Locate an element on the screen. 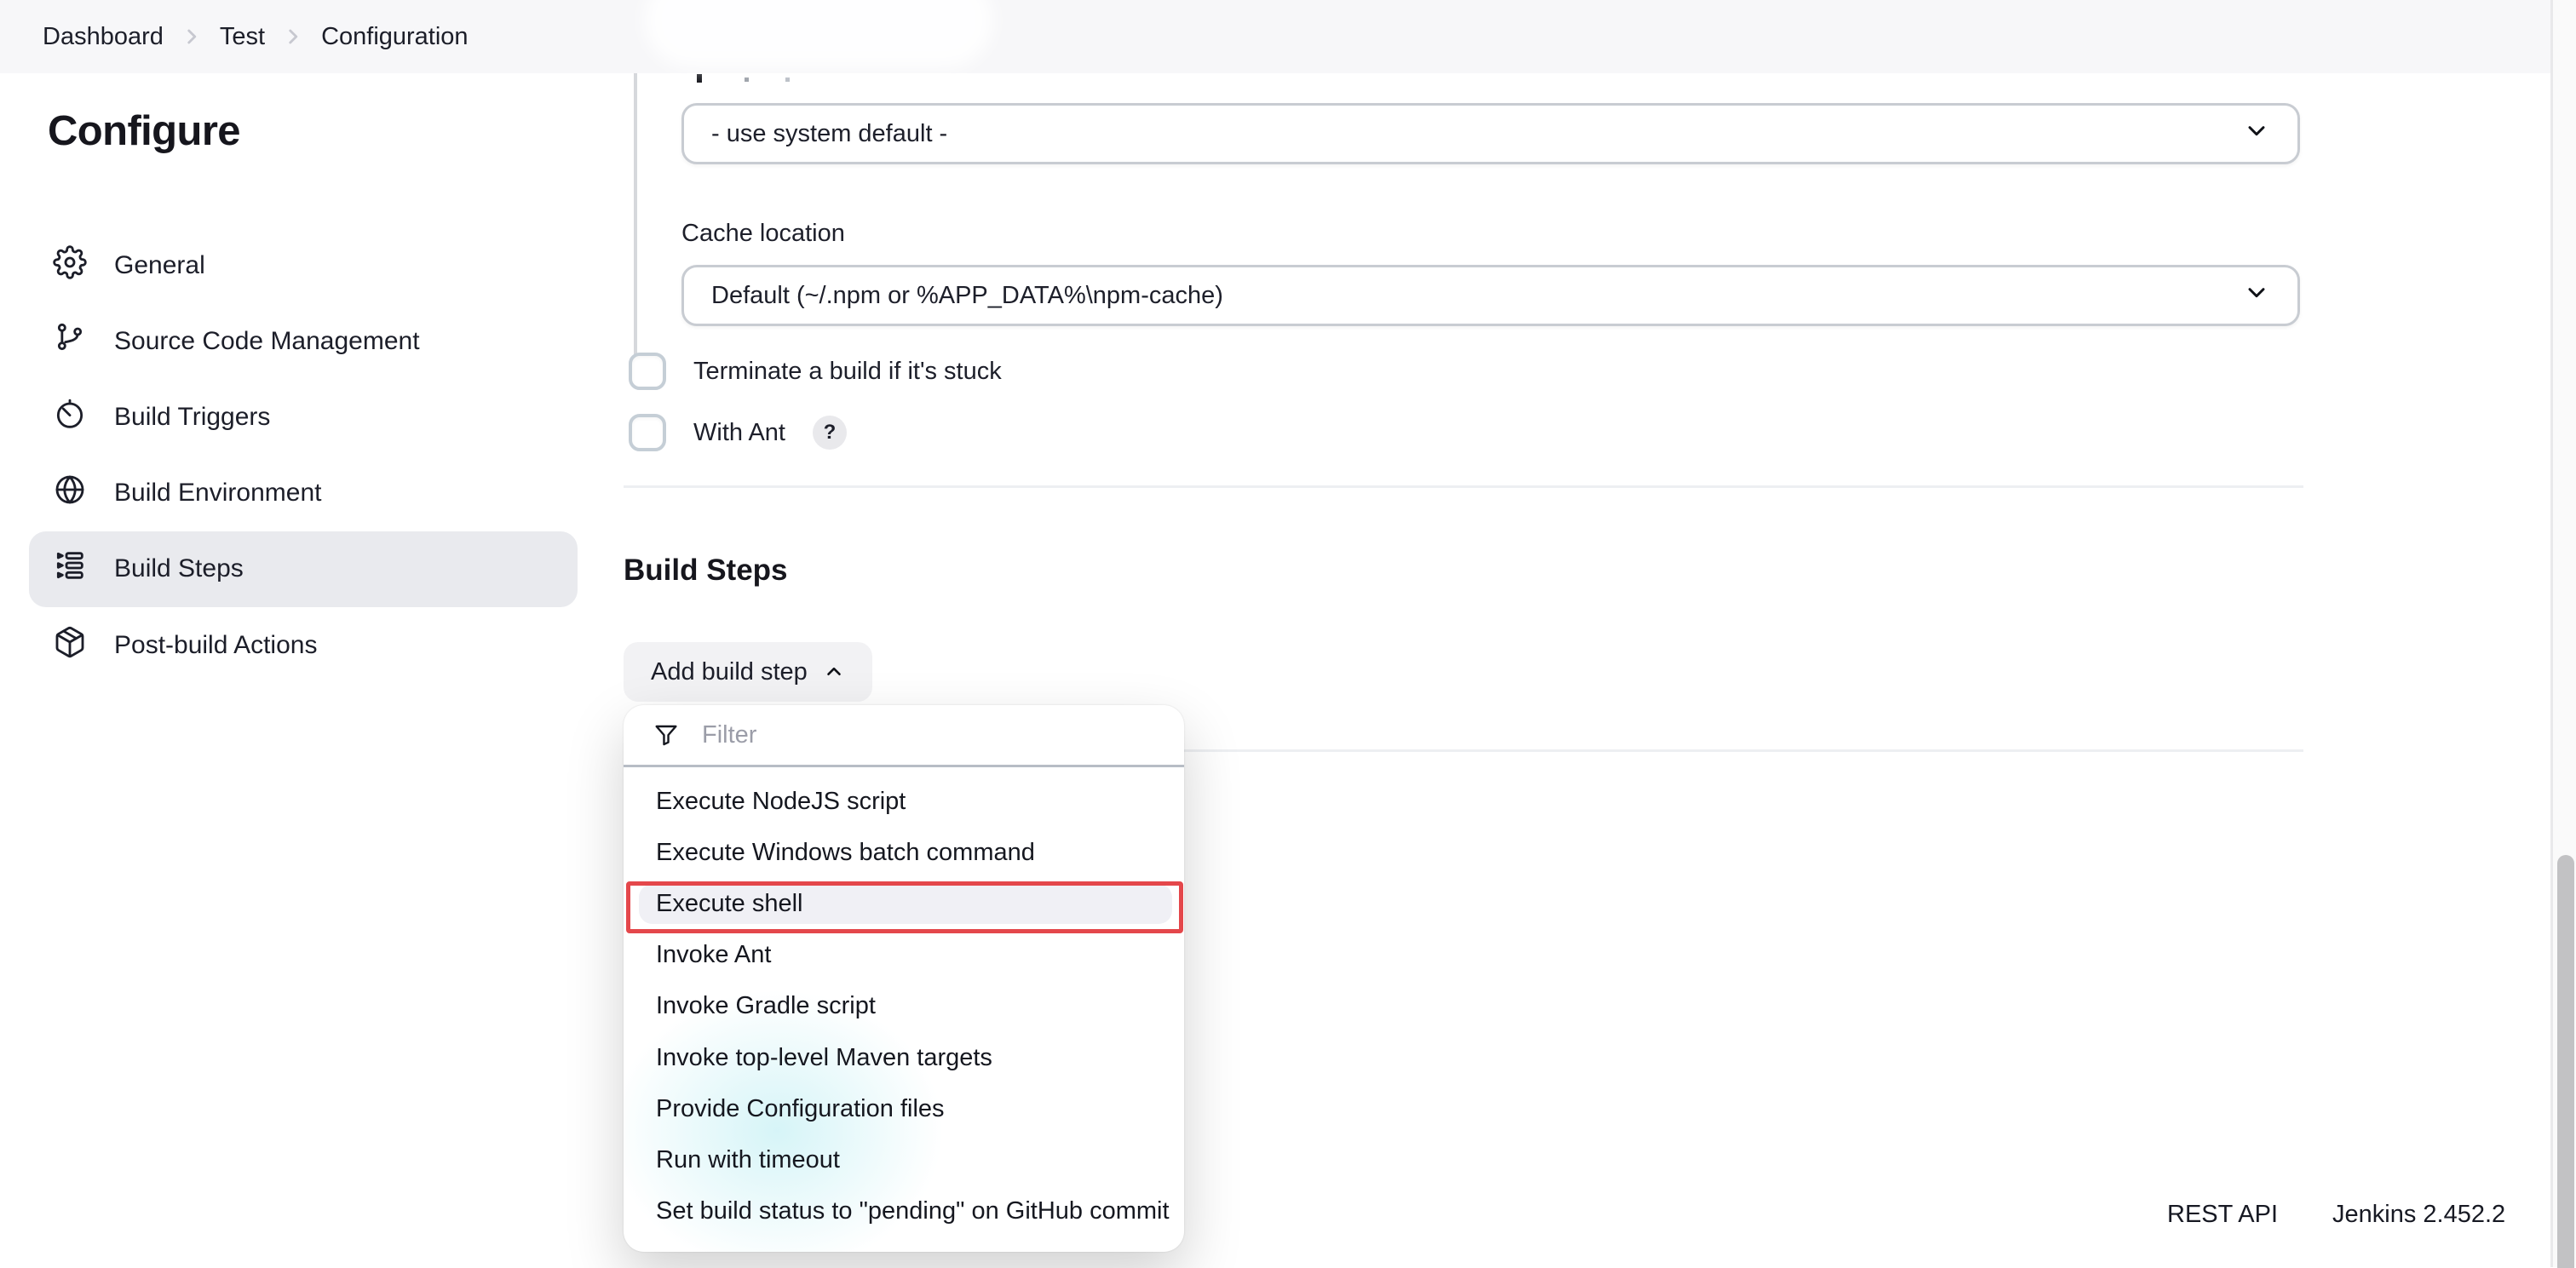  breadcrumb-test: Test is located at coordinates (243, 37).